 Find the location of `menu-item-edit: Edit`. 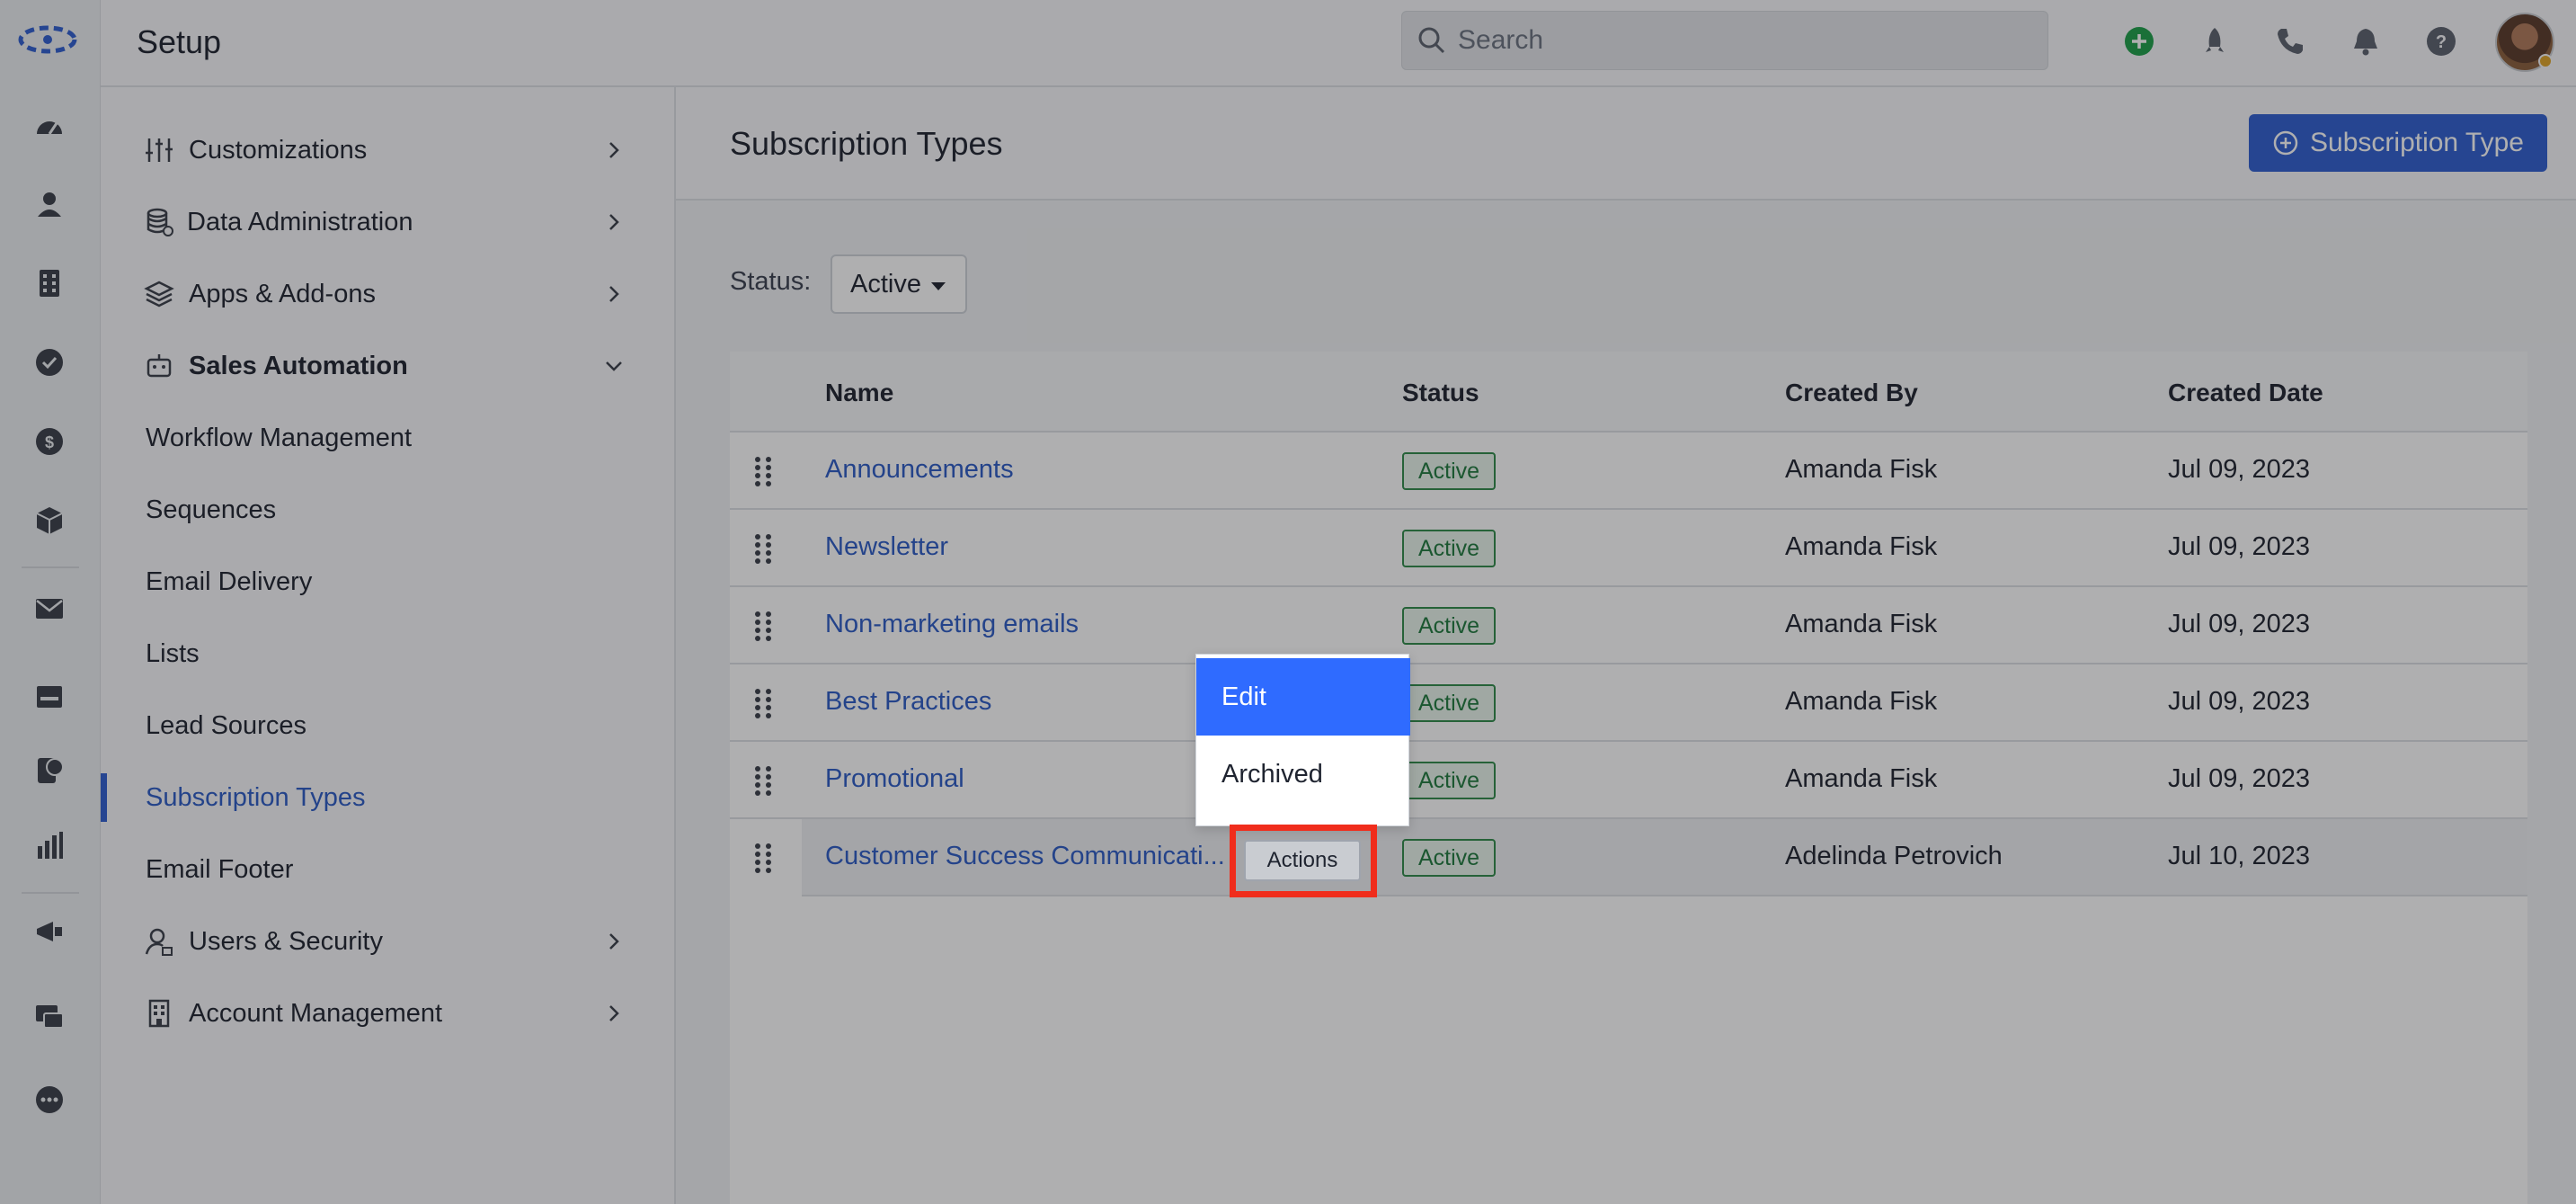

menu-item-edit: Edit is located at coordinates (1303, 697).